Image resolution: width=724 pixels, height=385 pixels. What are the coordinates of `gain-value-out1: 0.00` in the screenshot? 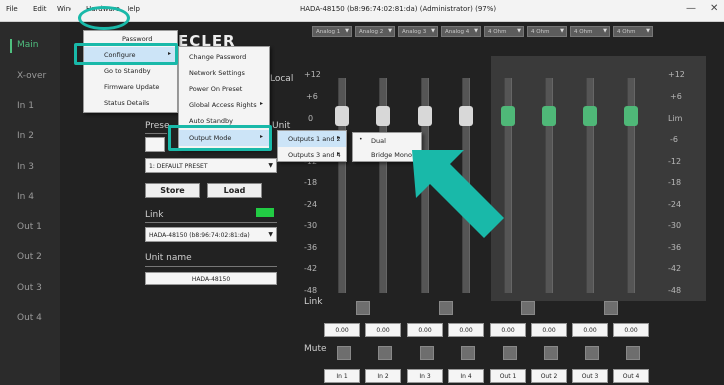 It's located at (508, 330).